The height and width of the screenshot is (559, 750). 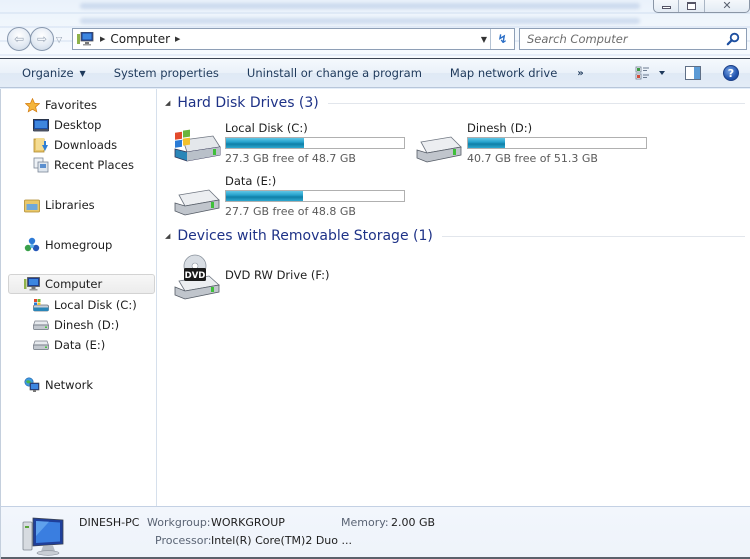 I want to click on help-button: ?, so click(x=731, y=73).